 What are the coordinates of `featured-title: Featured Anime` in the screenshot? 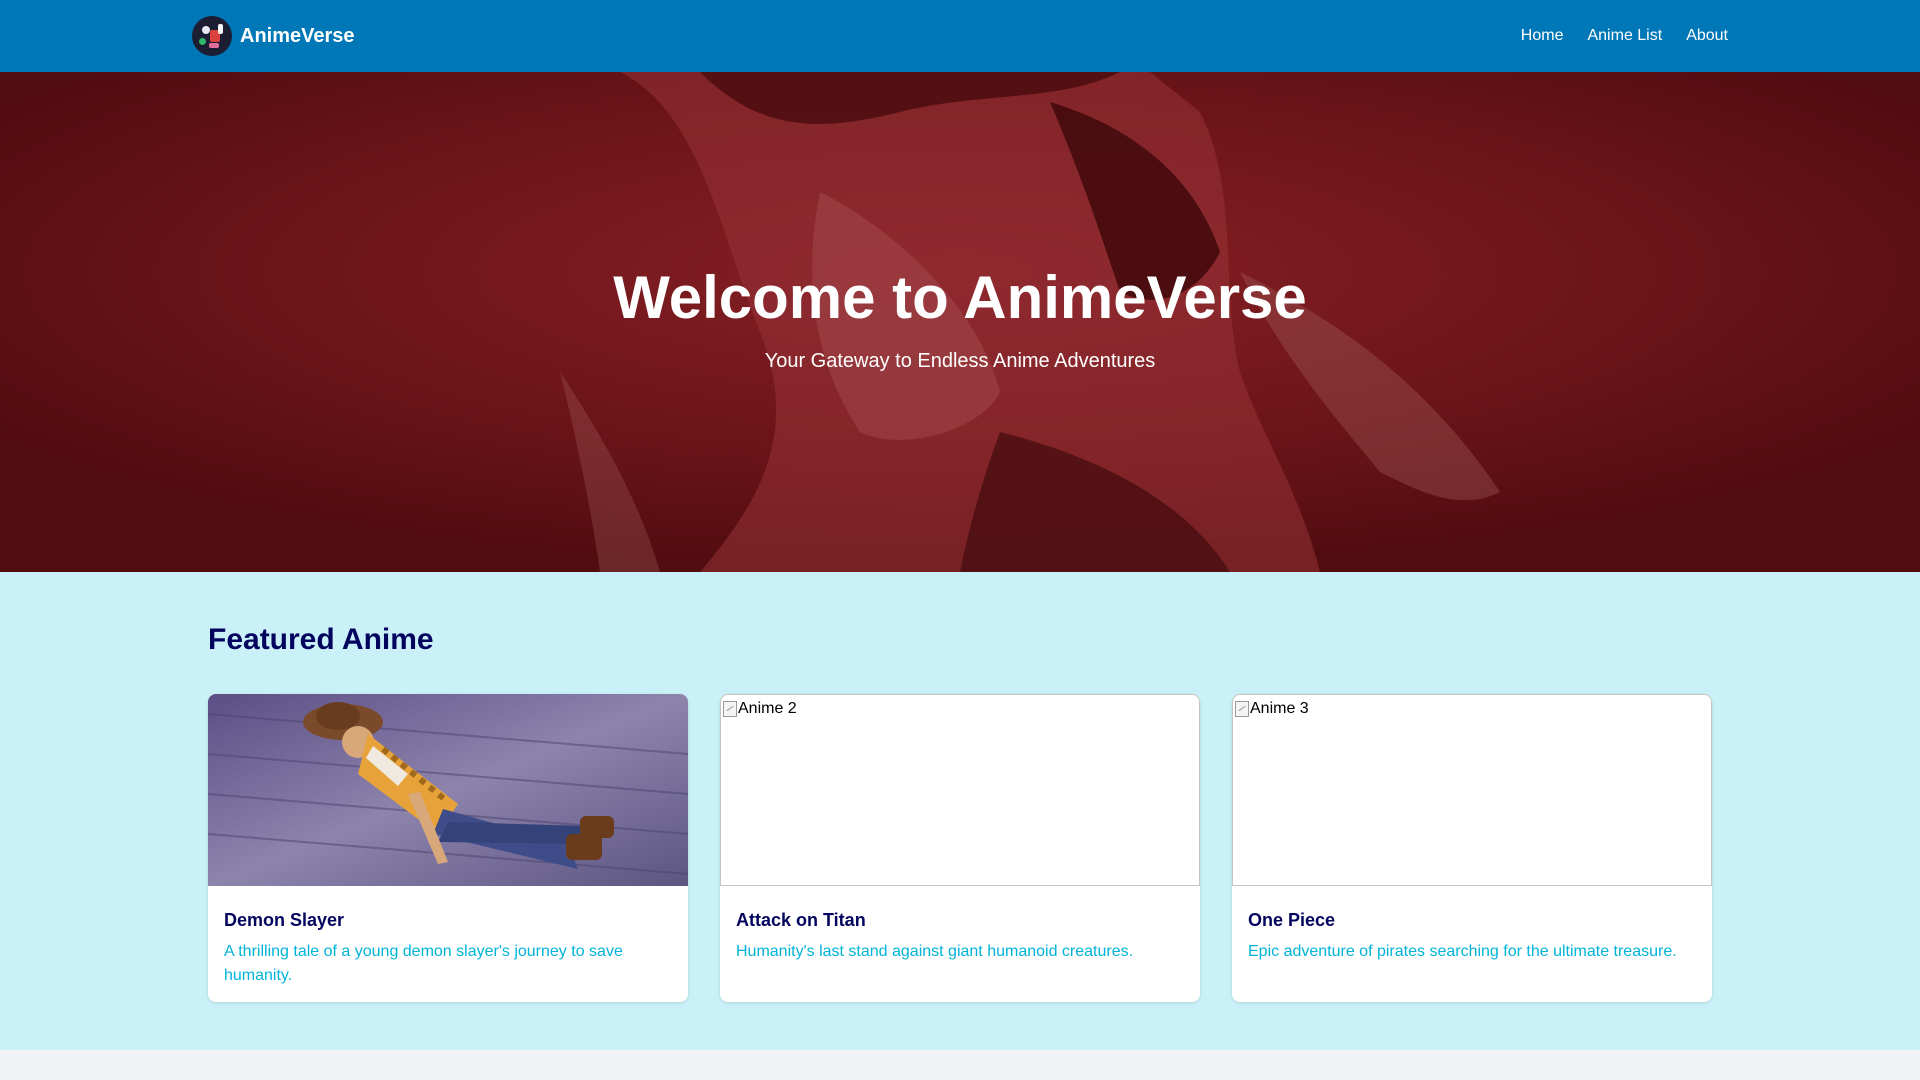 It's located at (321, 639).